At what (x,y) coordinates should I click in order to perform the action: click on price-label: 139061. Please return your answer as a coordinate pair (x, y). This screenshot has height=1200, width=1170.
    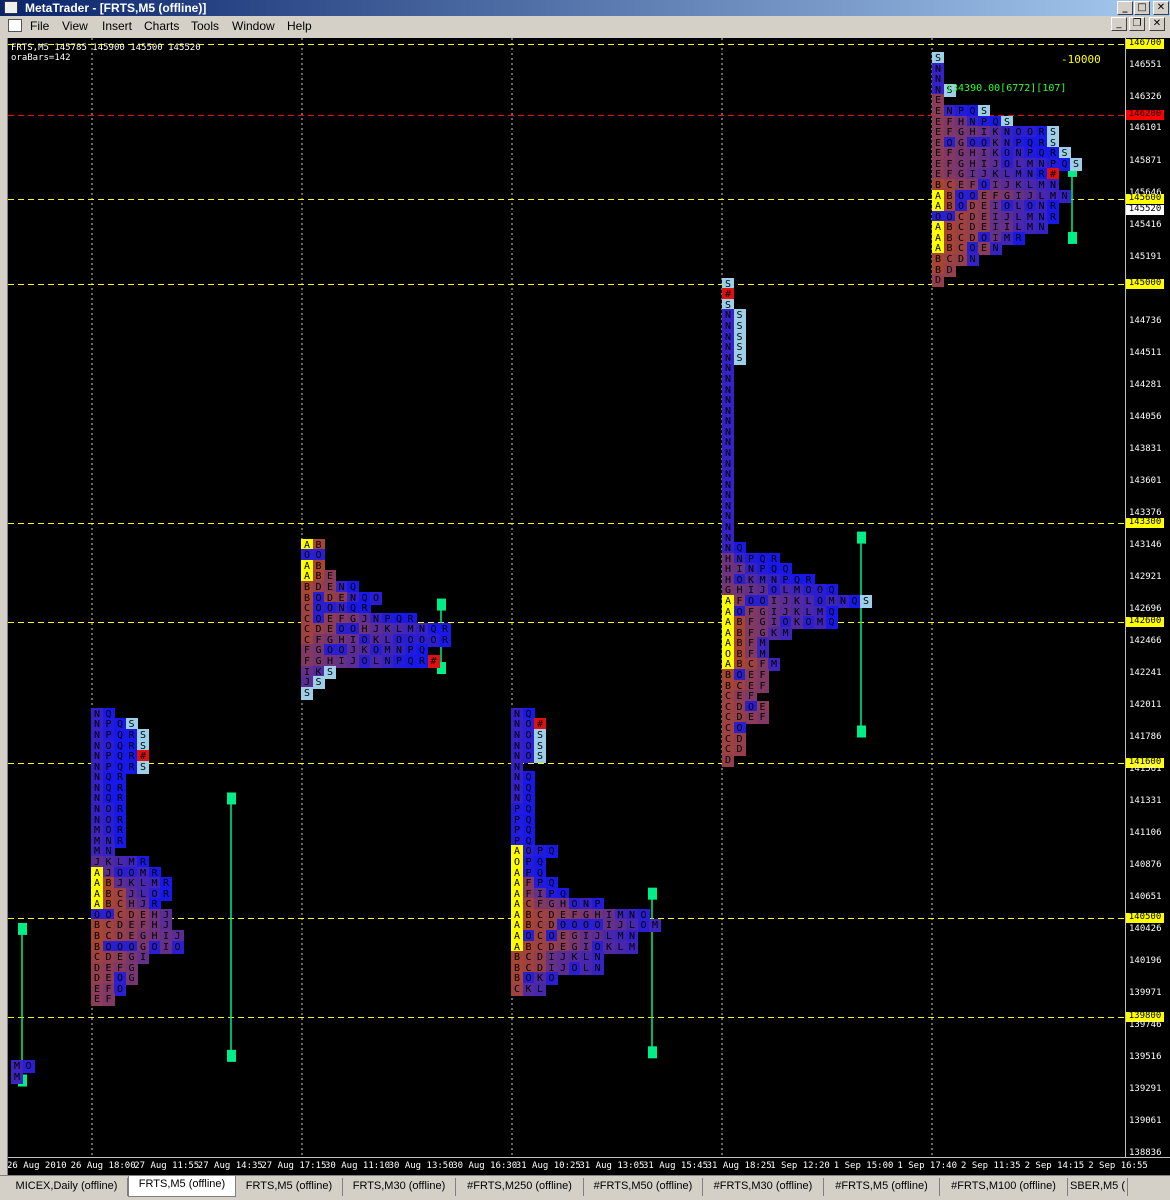
    Looking at the image, I should click on (1145, 1121).